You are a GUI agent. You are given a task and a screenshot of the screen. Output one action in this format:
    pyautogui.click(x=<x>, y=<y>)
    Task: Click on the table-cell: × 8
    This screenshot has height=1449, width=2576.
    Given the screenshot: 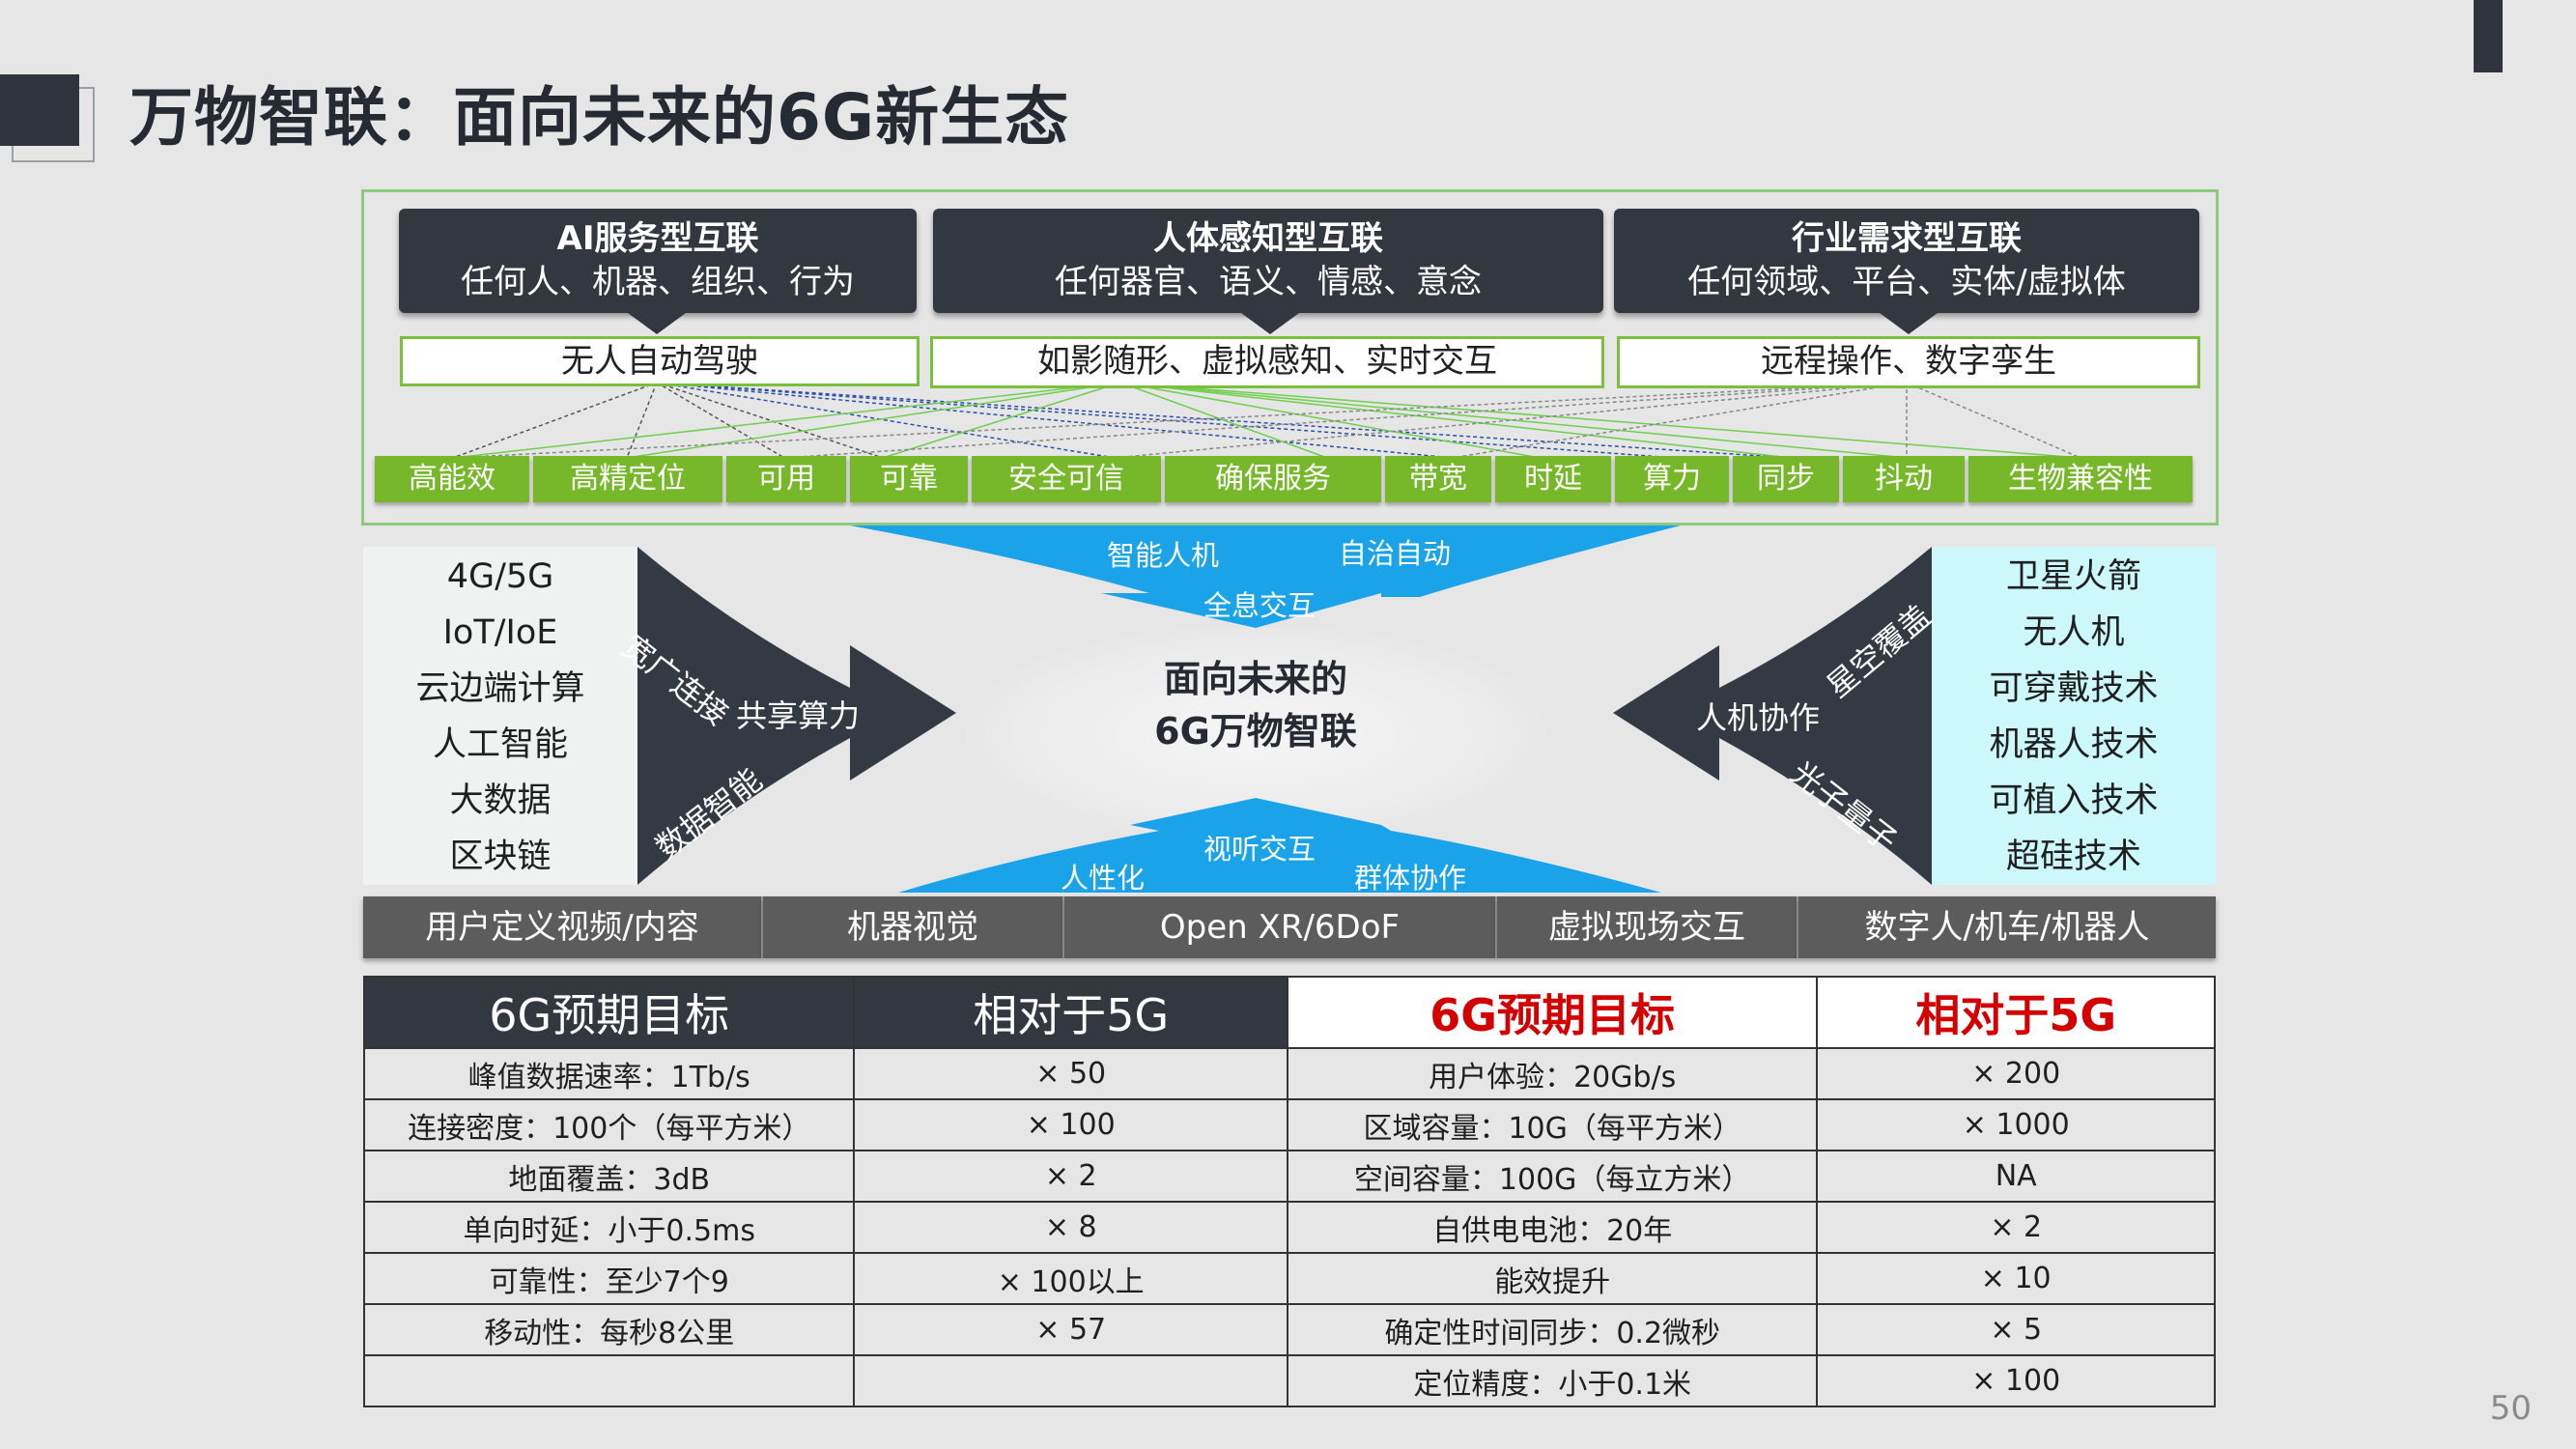 What is the action you would take?
    pyautogui.click(x=1070, y=1227)
    